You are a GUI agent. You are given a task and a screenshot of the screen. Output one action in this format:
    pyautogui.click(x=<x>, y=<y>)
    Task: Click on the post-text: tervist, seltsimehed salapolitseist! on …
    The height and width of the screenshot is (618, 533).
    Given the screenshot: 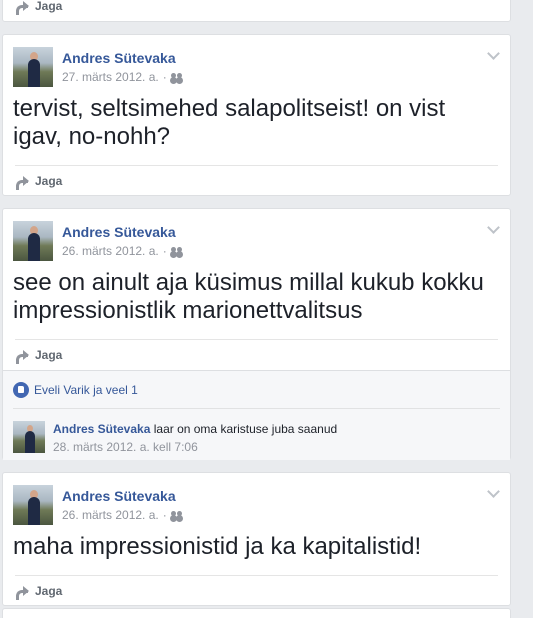 What is the action you would take?
    pyautogui.click(x=229, y=122)
    